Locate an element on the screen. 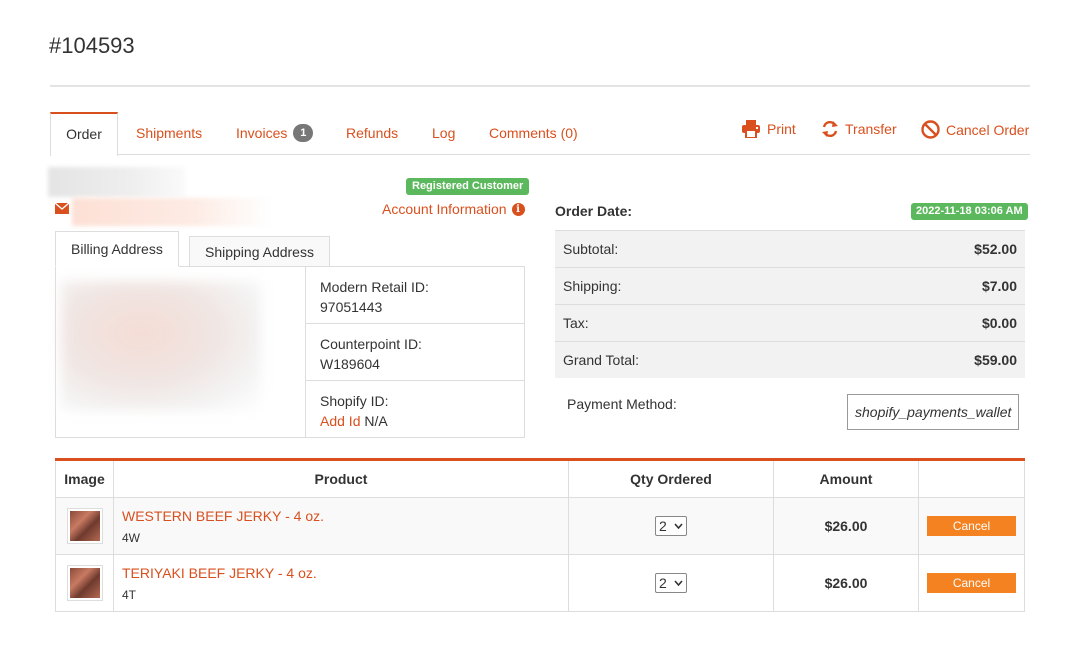 This screenshot has height=646, width=1079. product-cell: WESTERN BEEF JERKY - 4 oz. 4W is located at coordinates (341, 526).